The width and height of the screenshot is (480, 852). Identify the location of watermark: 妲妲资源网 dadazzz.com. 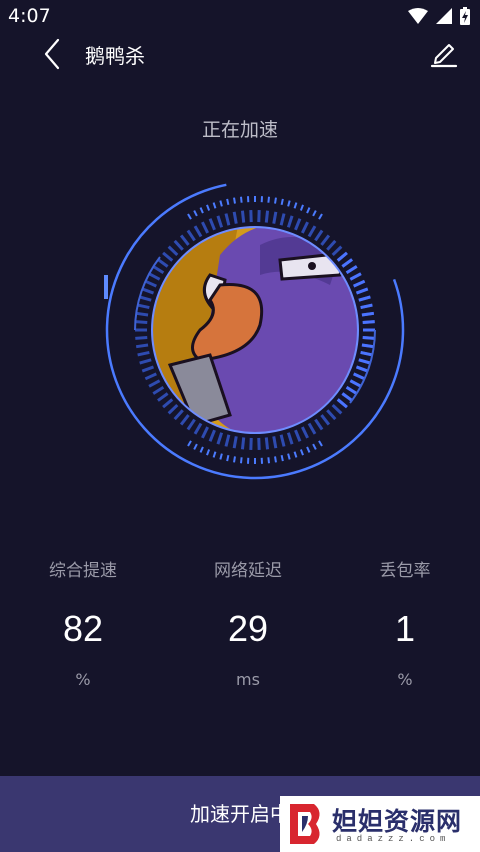
(380, 824).